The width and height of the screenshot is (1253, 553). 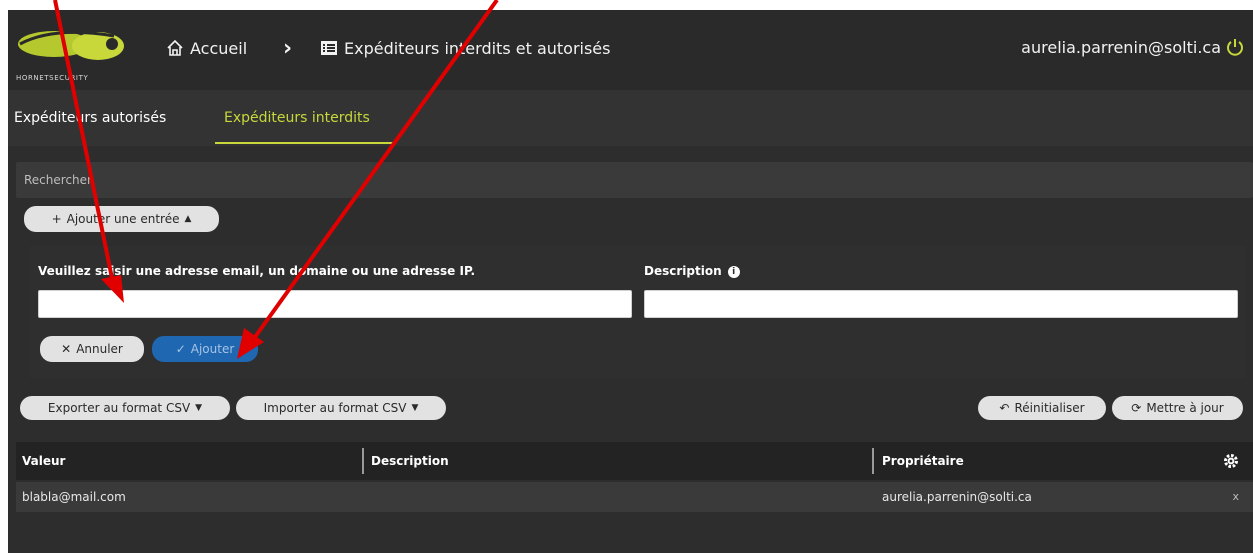 I want to click on check-icon: ✓, so click(x=180, y=349).